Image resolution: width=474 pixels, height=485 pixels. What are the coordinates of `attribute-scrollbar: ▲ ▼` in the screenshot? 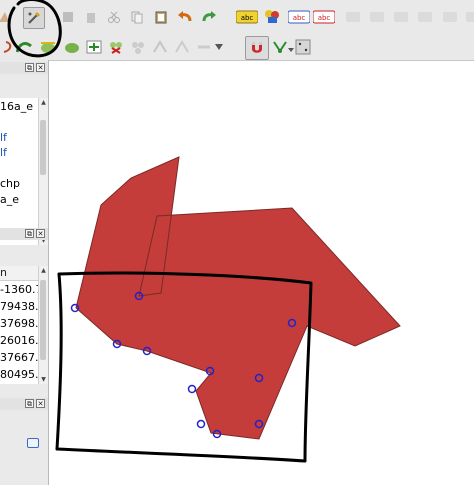 It's located at (43, 325).